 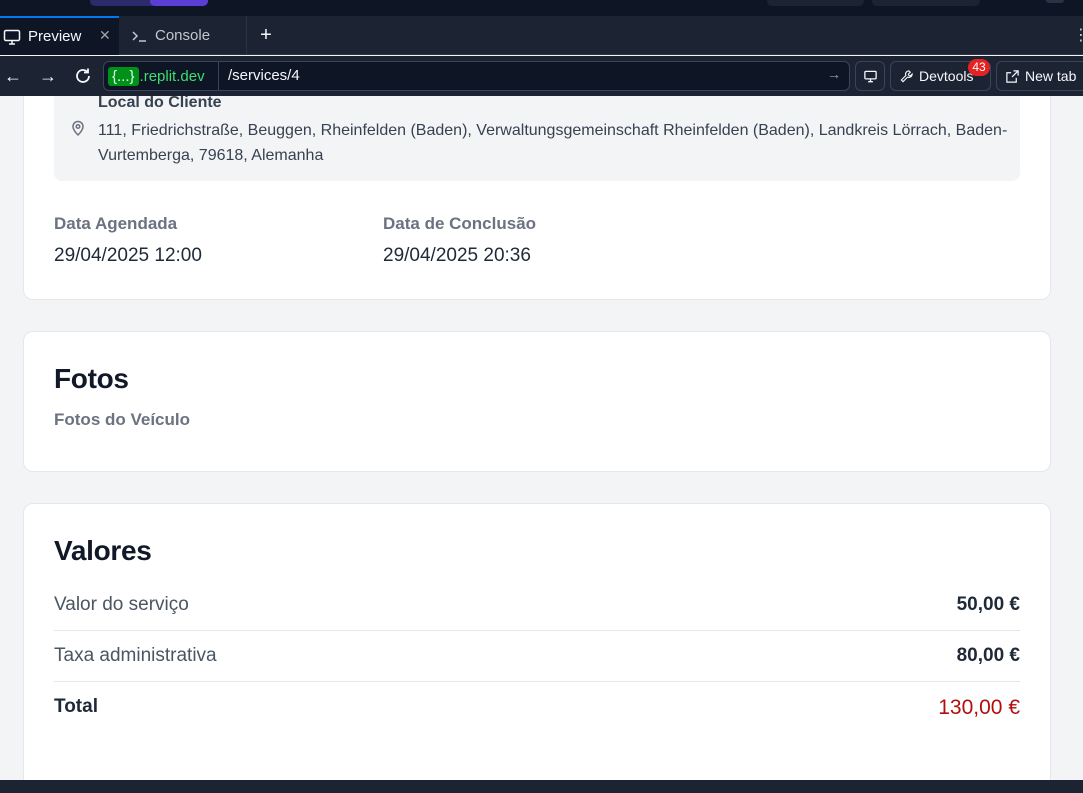 I want to click on photos-subtitle: Fotos do Veículo, so click(x=122, y=419).